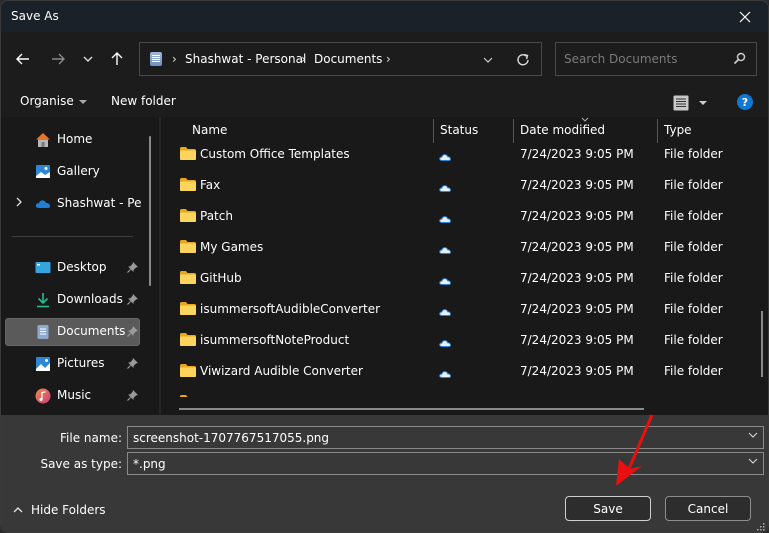 This screenshot has width=769, height=533. What do you see at coordinates (19, 202) in the screenshot?
I see `chevron-right-icon` at bounding box center [19, 202].